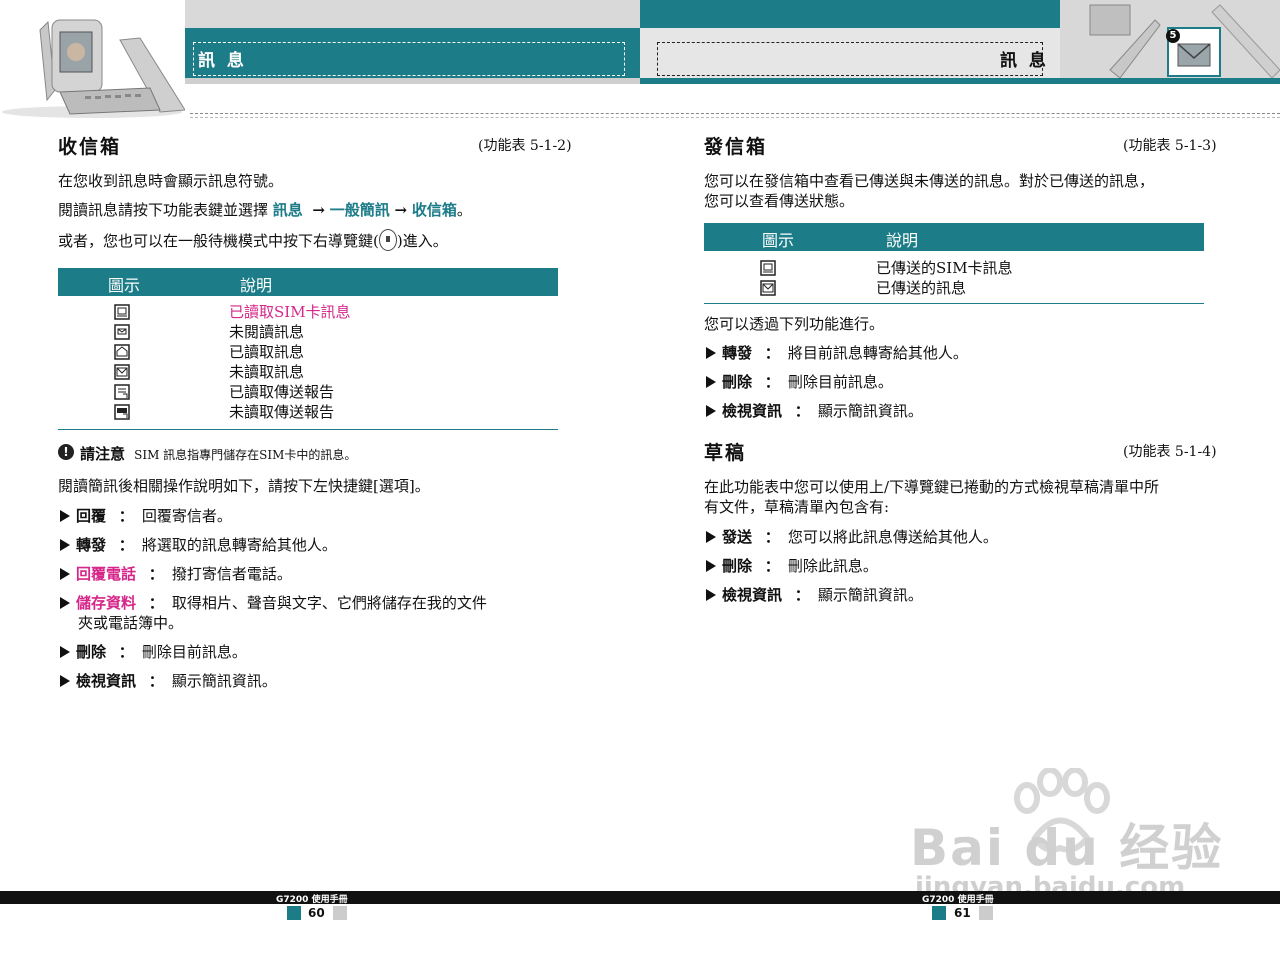 The width and height of the screenshot is (1280, 960). I want to click on note-text: SIM 訊息指專門儲存在SIM卡中的訊息。, so click(245, 455).